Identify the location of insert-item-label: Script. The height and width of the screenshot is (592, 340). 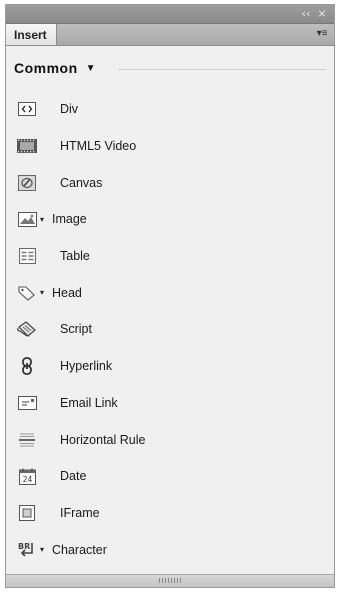
(76, 329).